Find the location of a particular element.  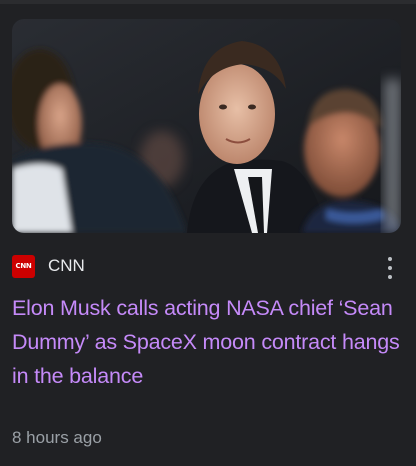

article-timestamp: 8 hours ago is located at coordinates (57, 437).